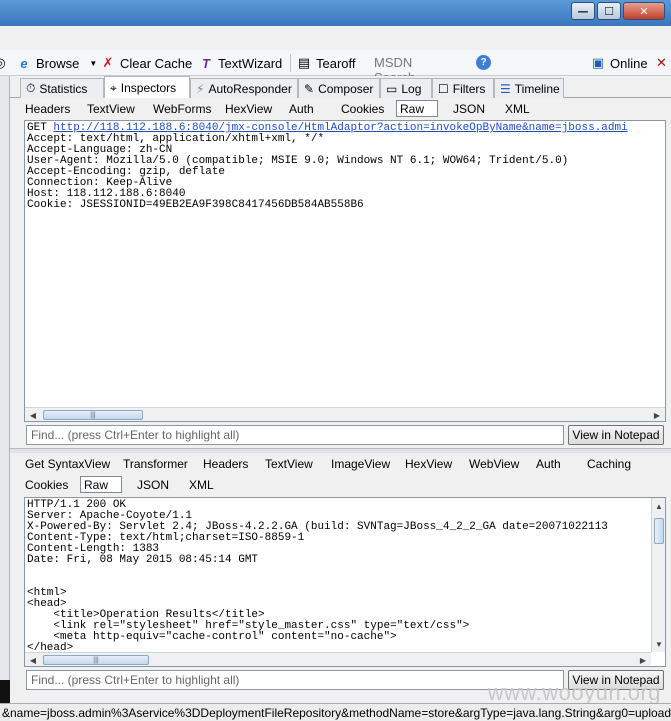 The width and height of the screenshot is (671, 721). I want to click on tab-log: ▭ Log, so click(406, 88).